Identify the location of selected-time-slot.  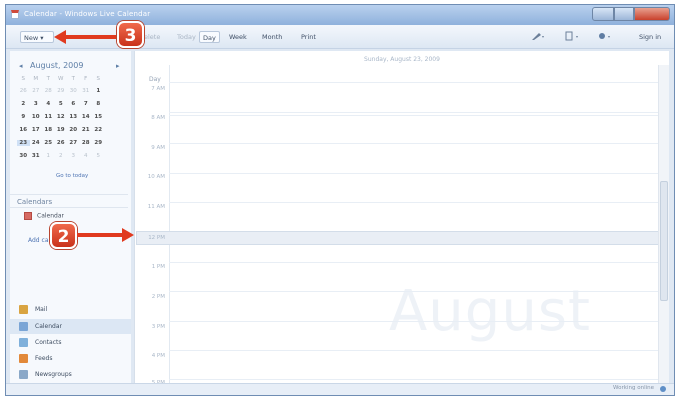
(401, 238).